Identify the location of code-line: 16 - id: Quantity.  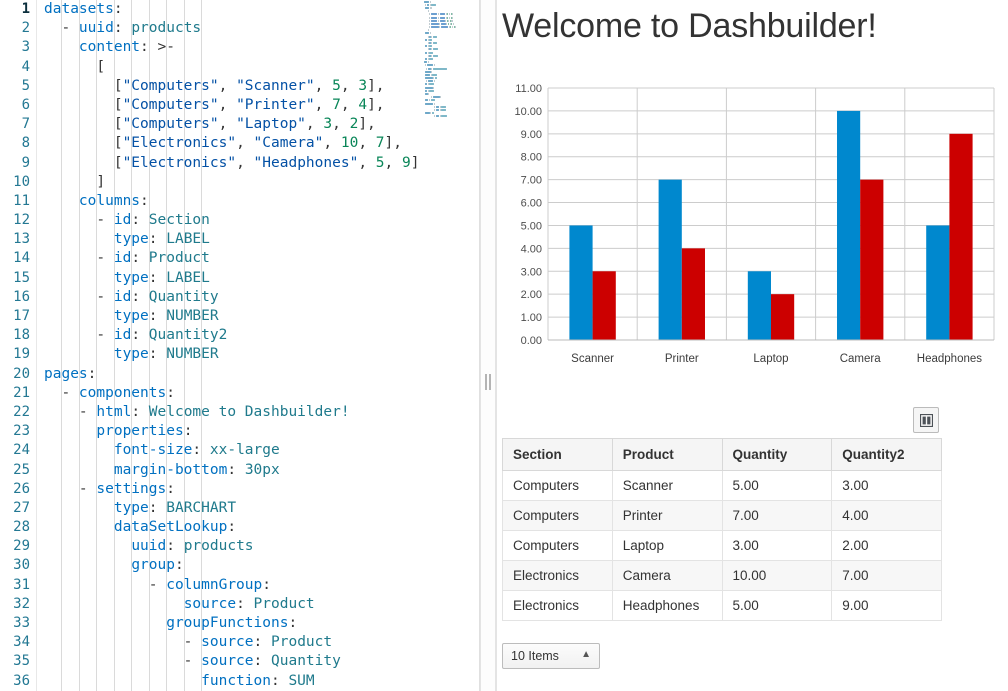
(211, 297).